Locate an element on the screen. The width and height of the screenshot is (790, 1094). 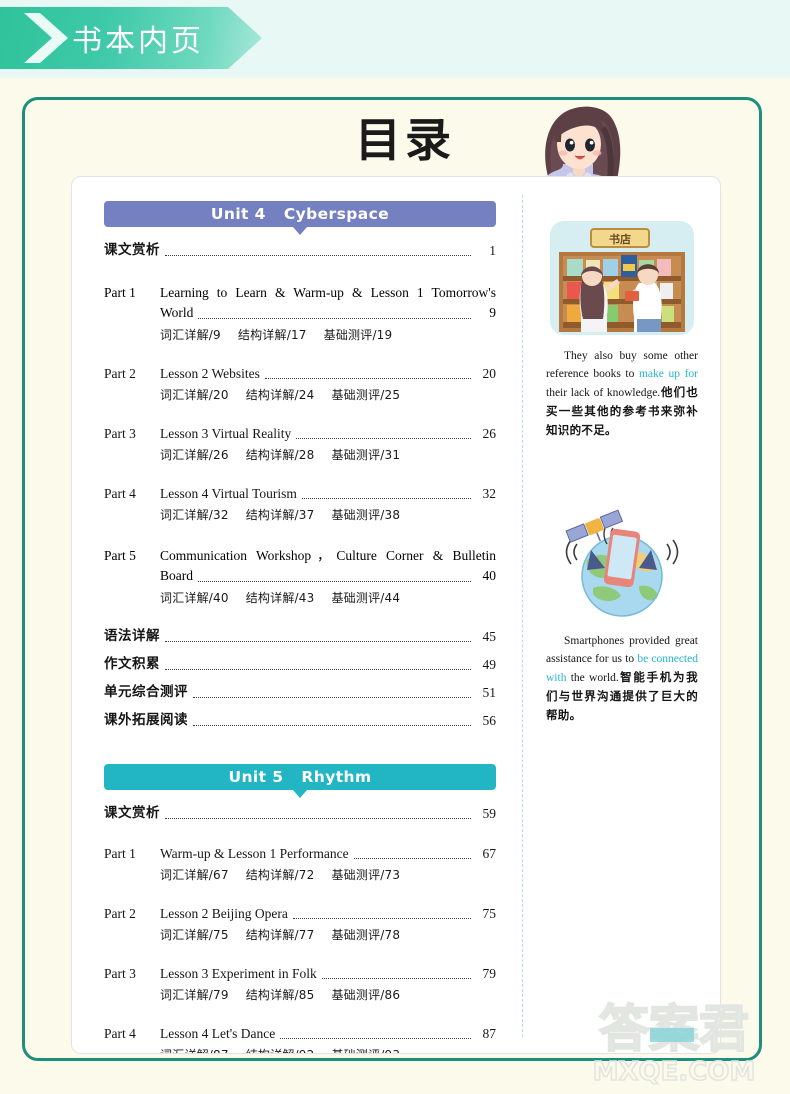
toc-subitems: 词汇详解/87 结构详解/92 基础测评/93 is located at coordinates (328, 1049).